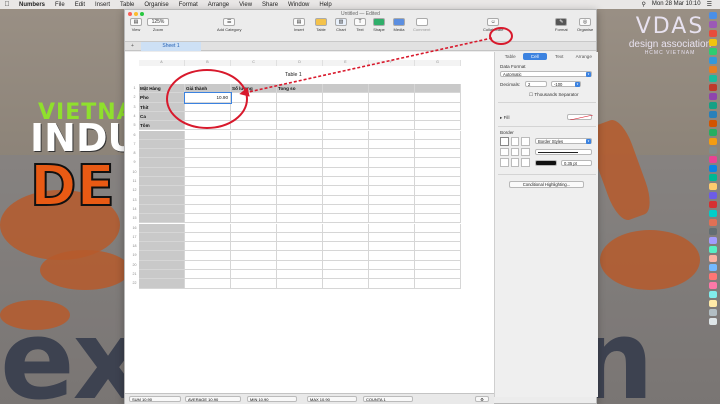  Describe the element at coordinates (366, 67) in the screenshot. I see `annotation-arrow` at that location.